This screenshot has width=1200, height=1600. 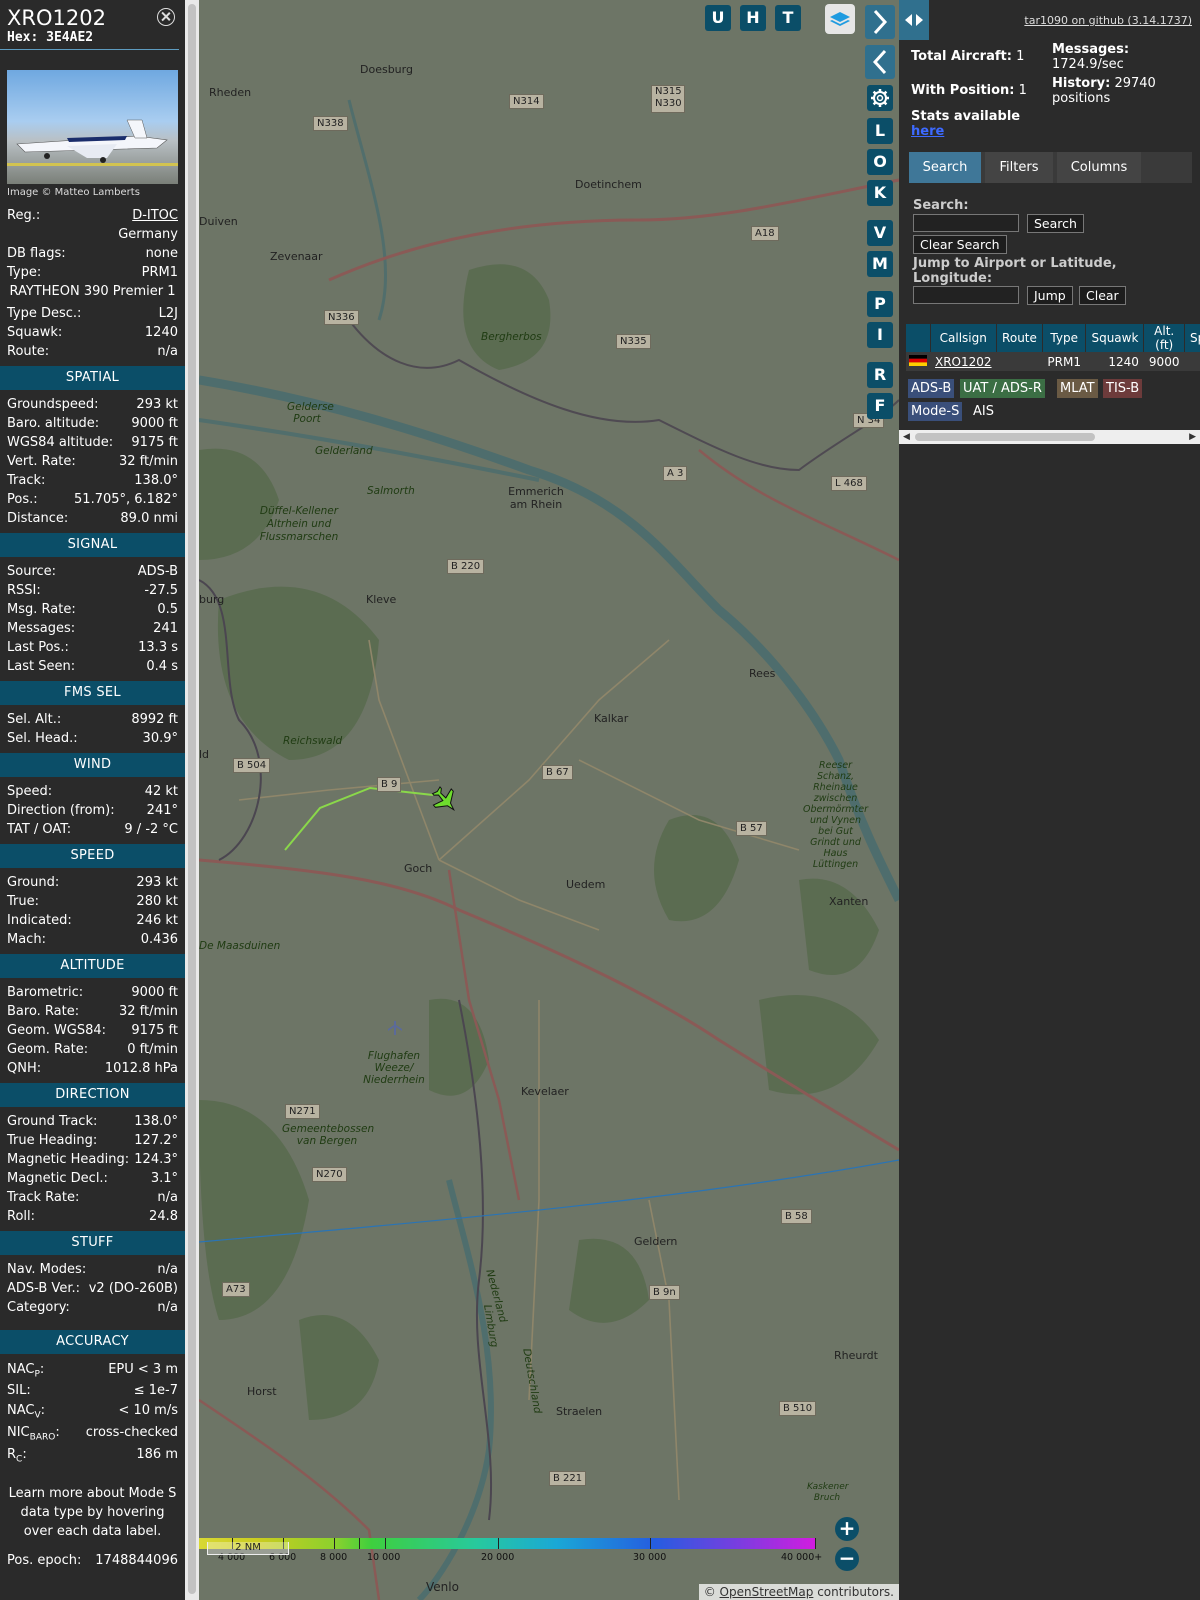 I want to click on dbflags-value: none, so click(x=161, y=253).